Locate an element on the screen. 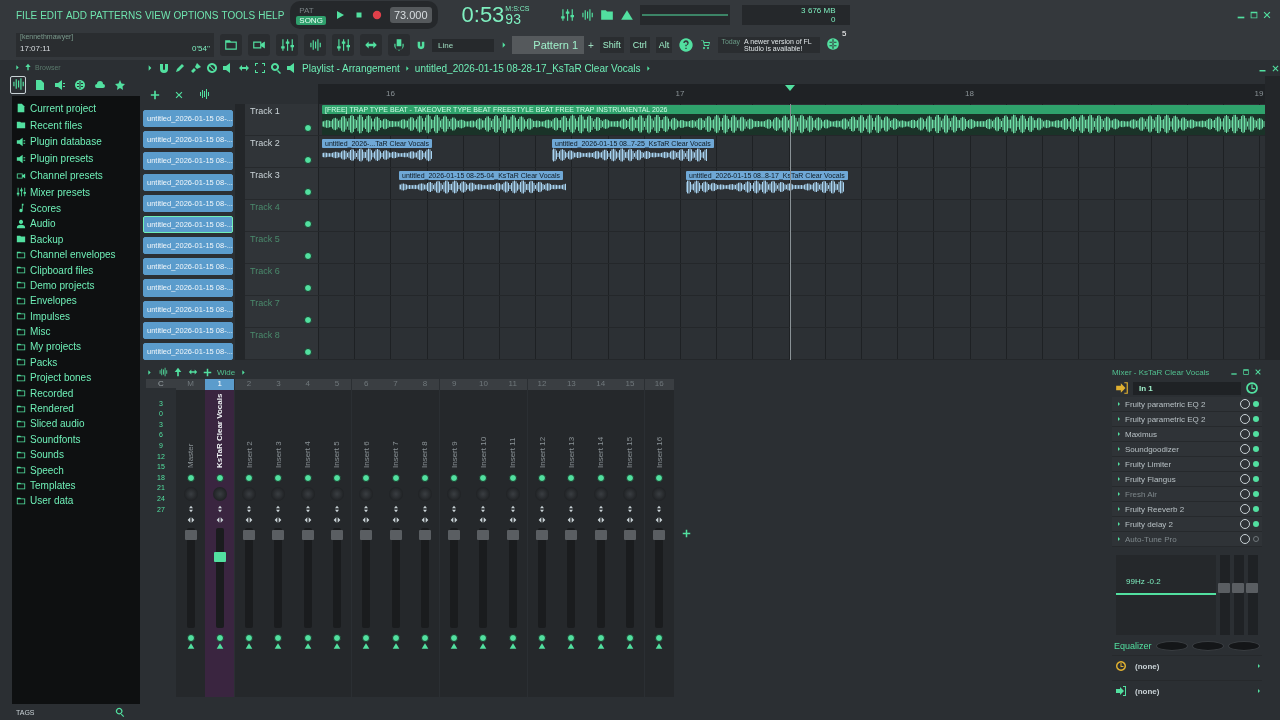 This screenshot has width=1280, height=720. input-selector: In 1 is located at coordinates (1187, 388).